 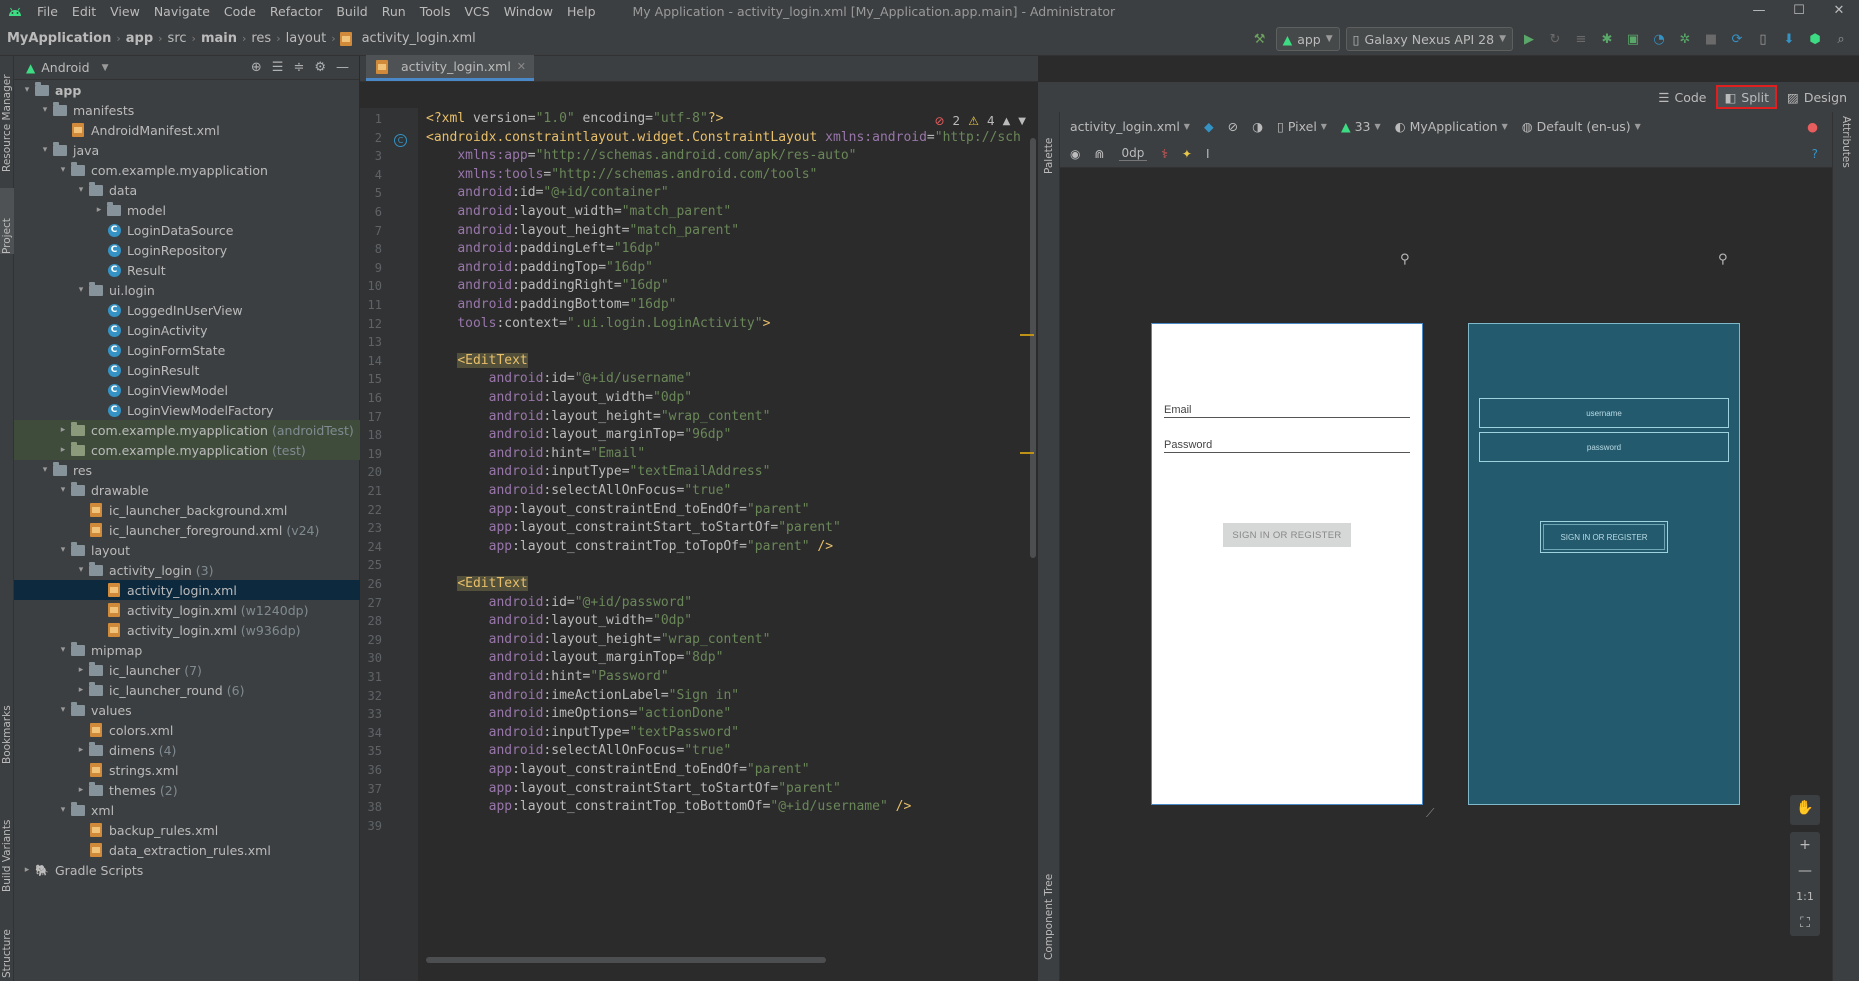 What do you see at coordinates (105, 68) in the screenshot?
I see `chevron-down-icon: ▼` at bounding box center [105, 68].